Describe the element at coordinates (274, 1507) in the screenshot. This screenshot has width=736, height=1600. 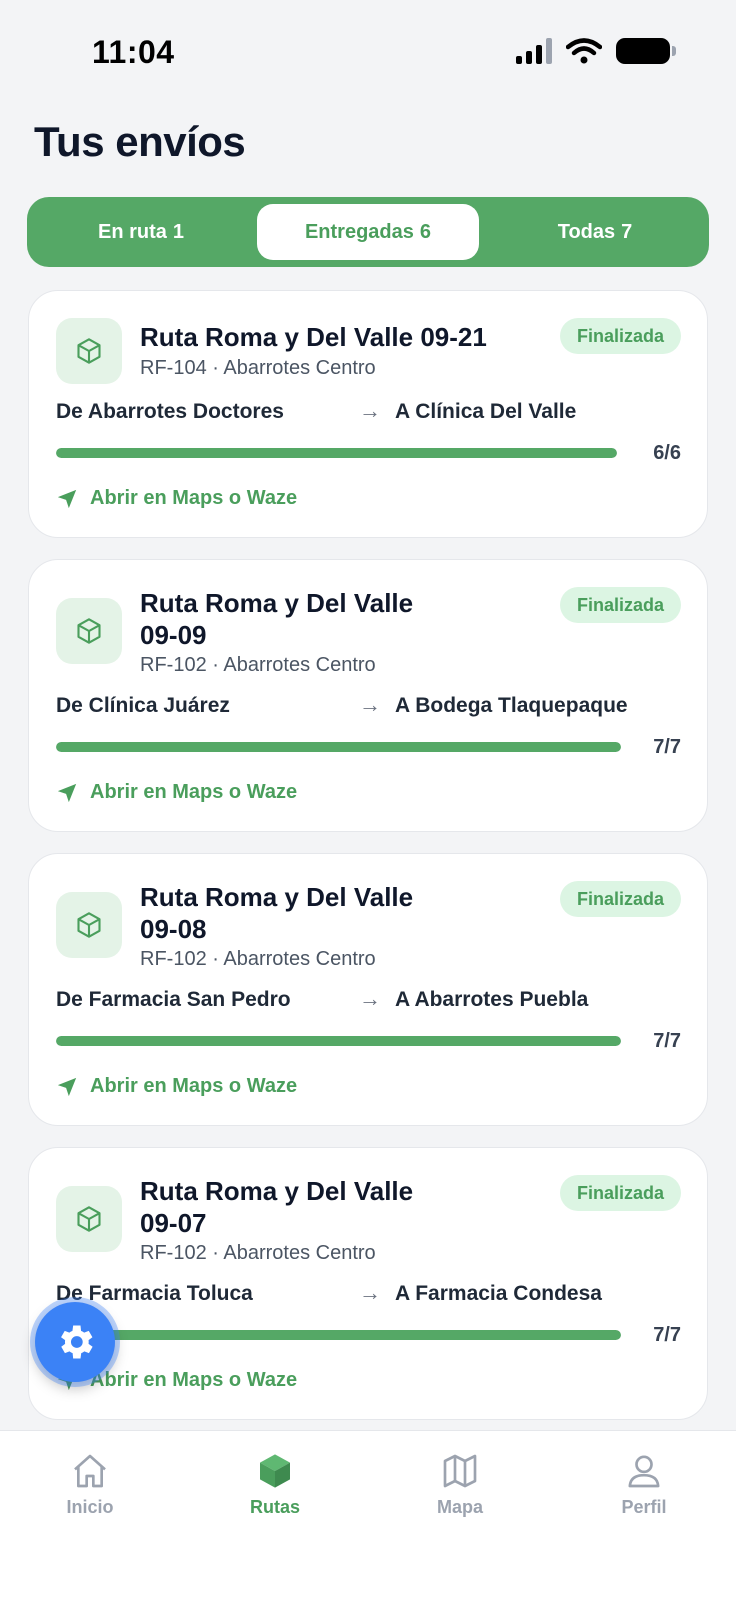
I see `nav-label: Rutas` at that location.